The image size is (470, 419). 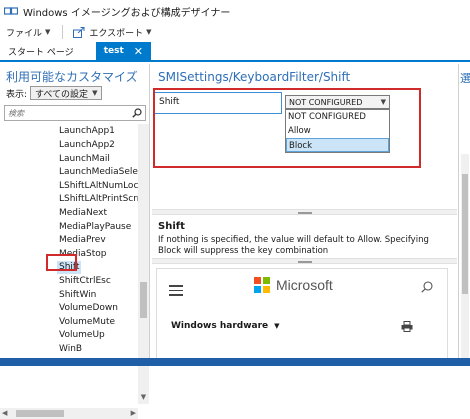 What do you see at coordinates (87, 322) in the screenshot?
I see `tree-item: VolumeMute` at bounding box center [87, 322].